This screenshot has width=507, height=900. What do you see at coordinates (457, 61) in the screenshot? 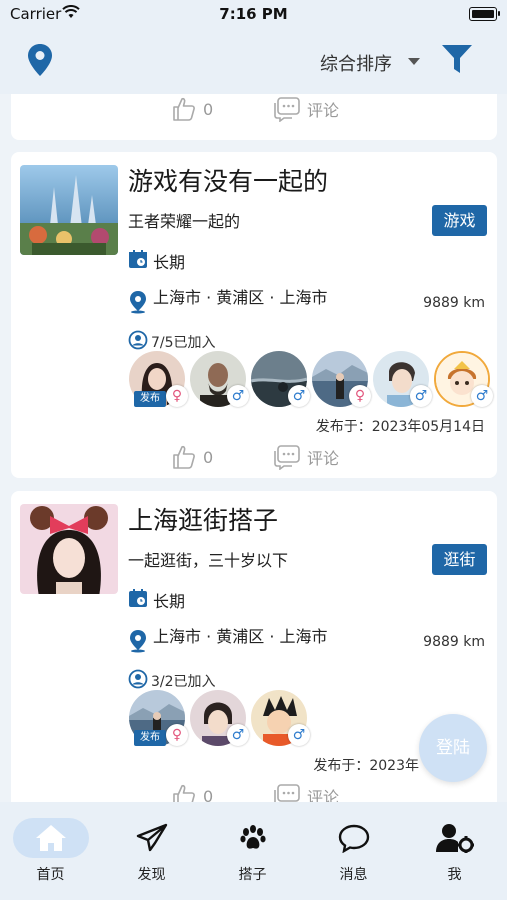
I see `filter-icon` at bounding box center [457, 61].